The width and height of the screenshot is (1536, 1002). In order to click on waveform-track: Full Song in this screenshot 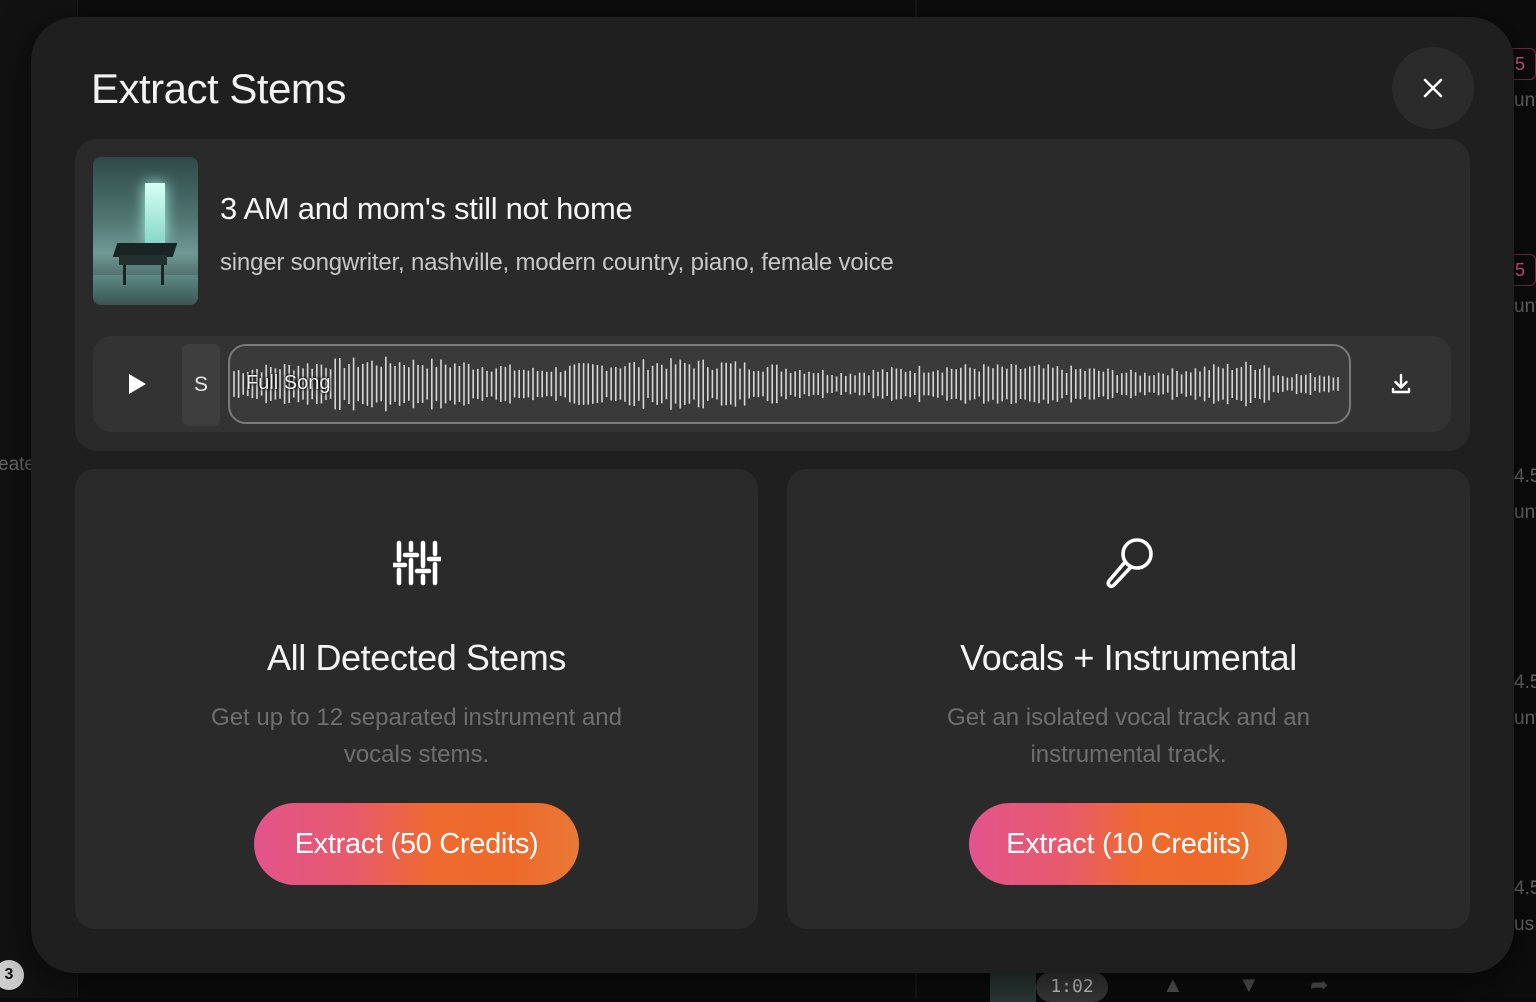, I will do `click(789, 384)`.